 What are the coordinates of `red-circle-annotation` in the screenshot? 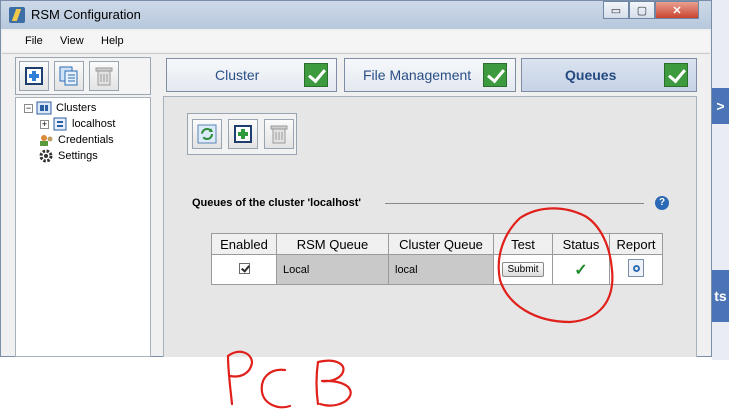 It's located at (555, 265).